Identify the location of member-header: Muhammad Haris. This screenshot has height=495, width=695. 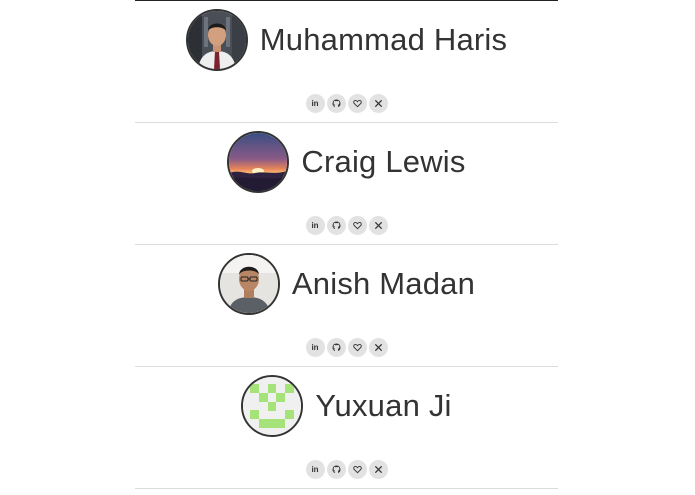
(346, 40).